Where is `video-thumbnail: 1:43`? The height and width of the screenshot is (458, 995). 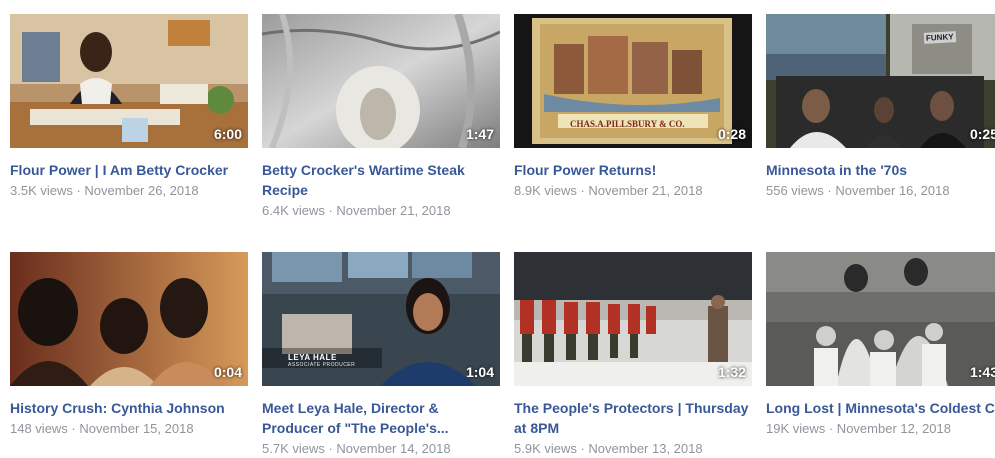 video-thumbnail: 1:43 is located at coordinates (880, 319).